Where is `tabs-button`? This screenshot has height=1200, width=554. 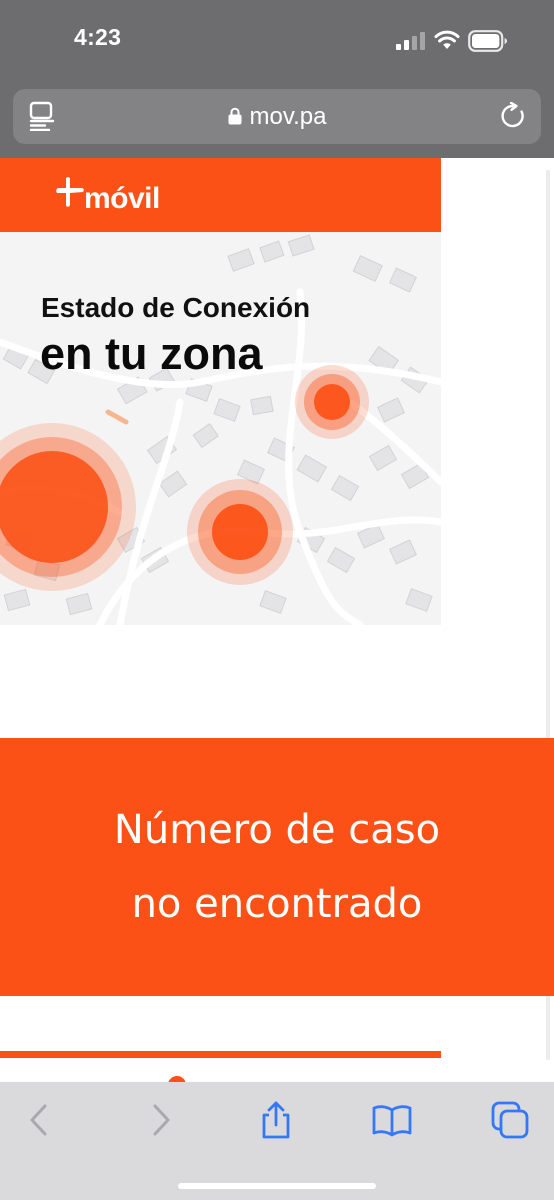 tabs-button is located at coordinates (510, 1120).